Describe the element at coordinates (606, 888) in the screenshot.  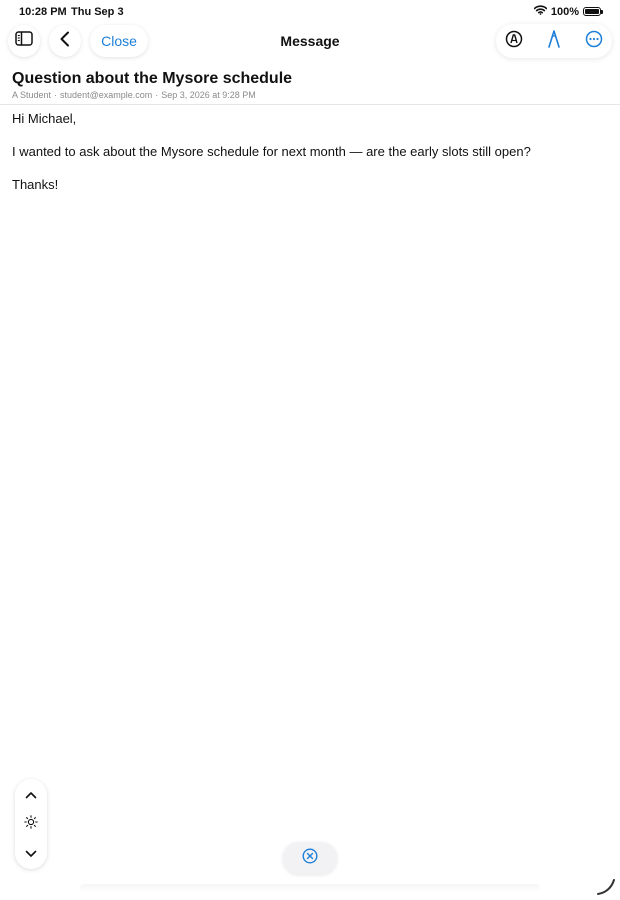
I see `resize-handle-icon` at that location.